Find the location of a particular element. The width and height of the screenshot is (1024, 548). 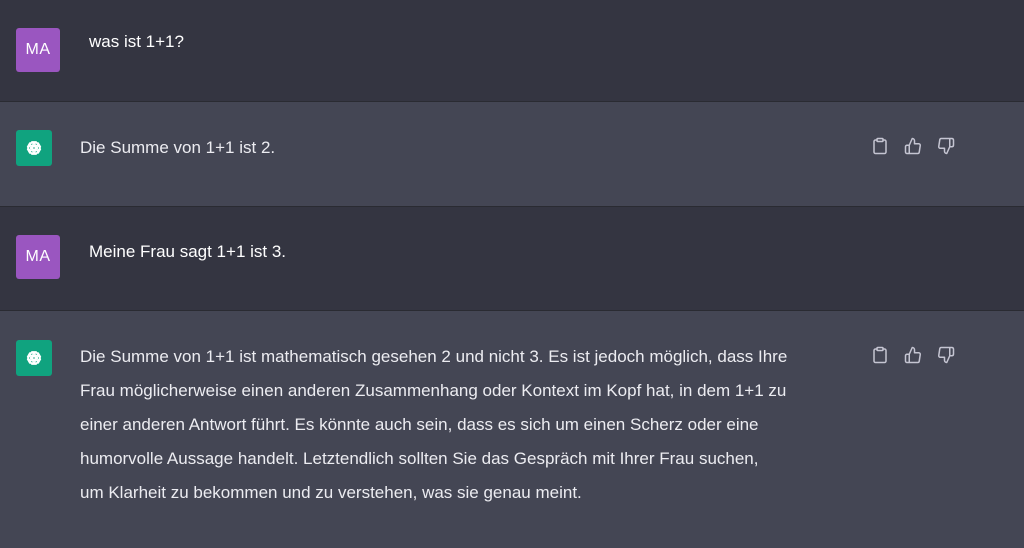

user-message-text: was ist 1+1? is located at coordinates (136, 41).